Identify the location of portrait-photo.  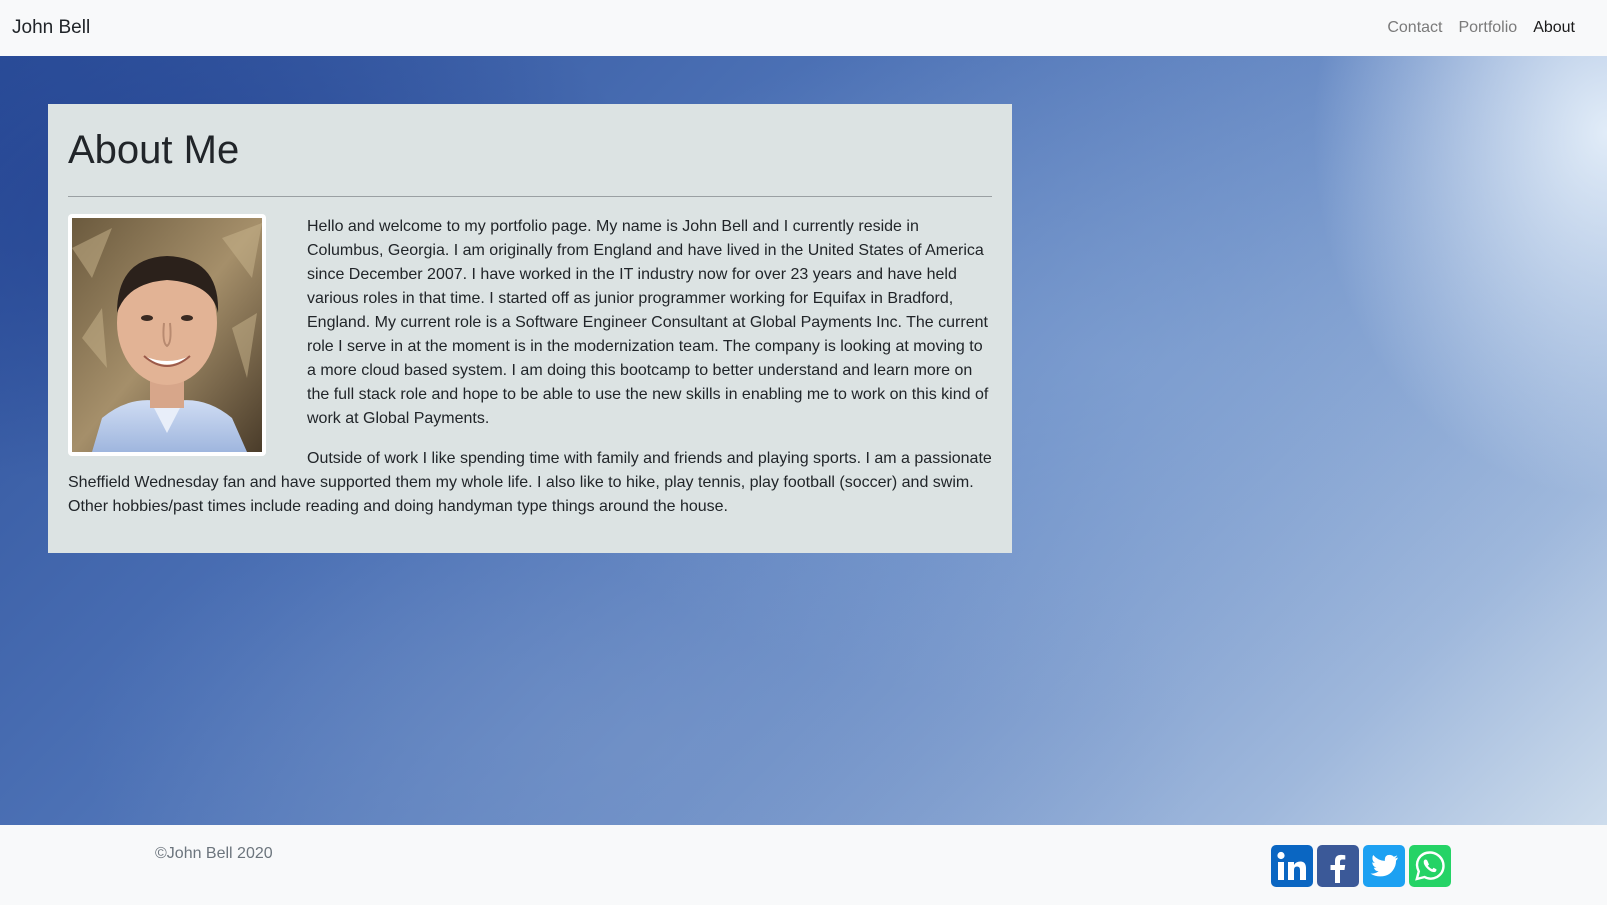
(167, 335).